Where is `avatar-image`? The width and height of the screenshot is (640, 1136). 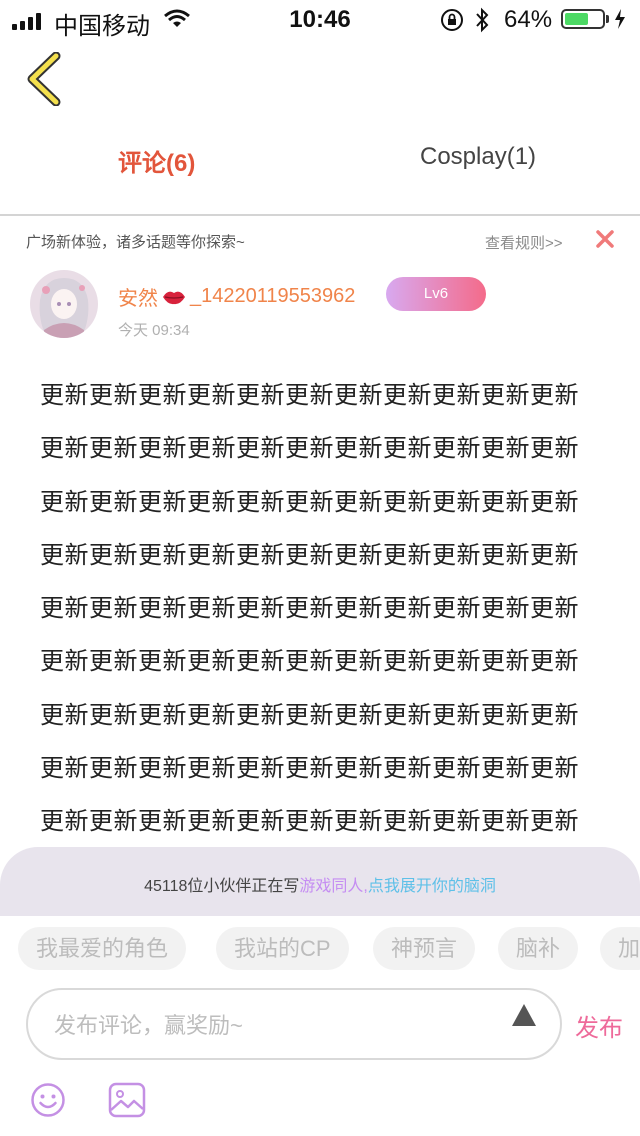
avatar-image is located at coordinates (64, 304).